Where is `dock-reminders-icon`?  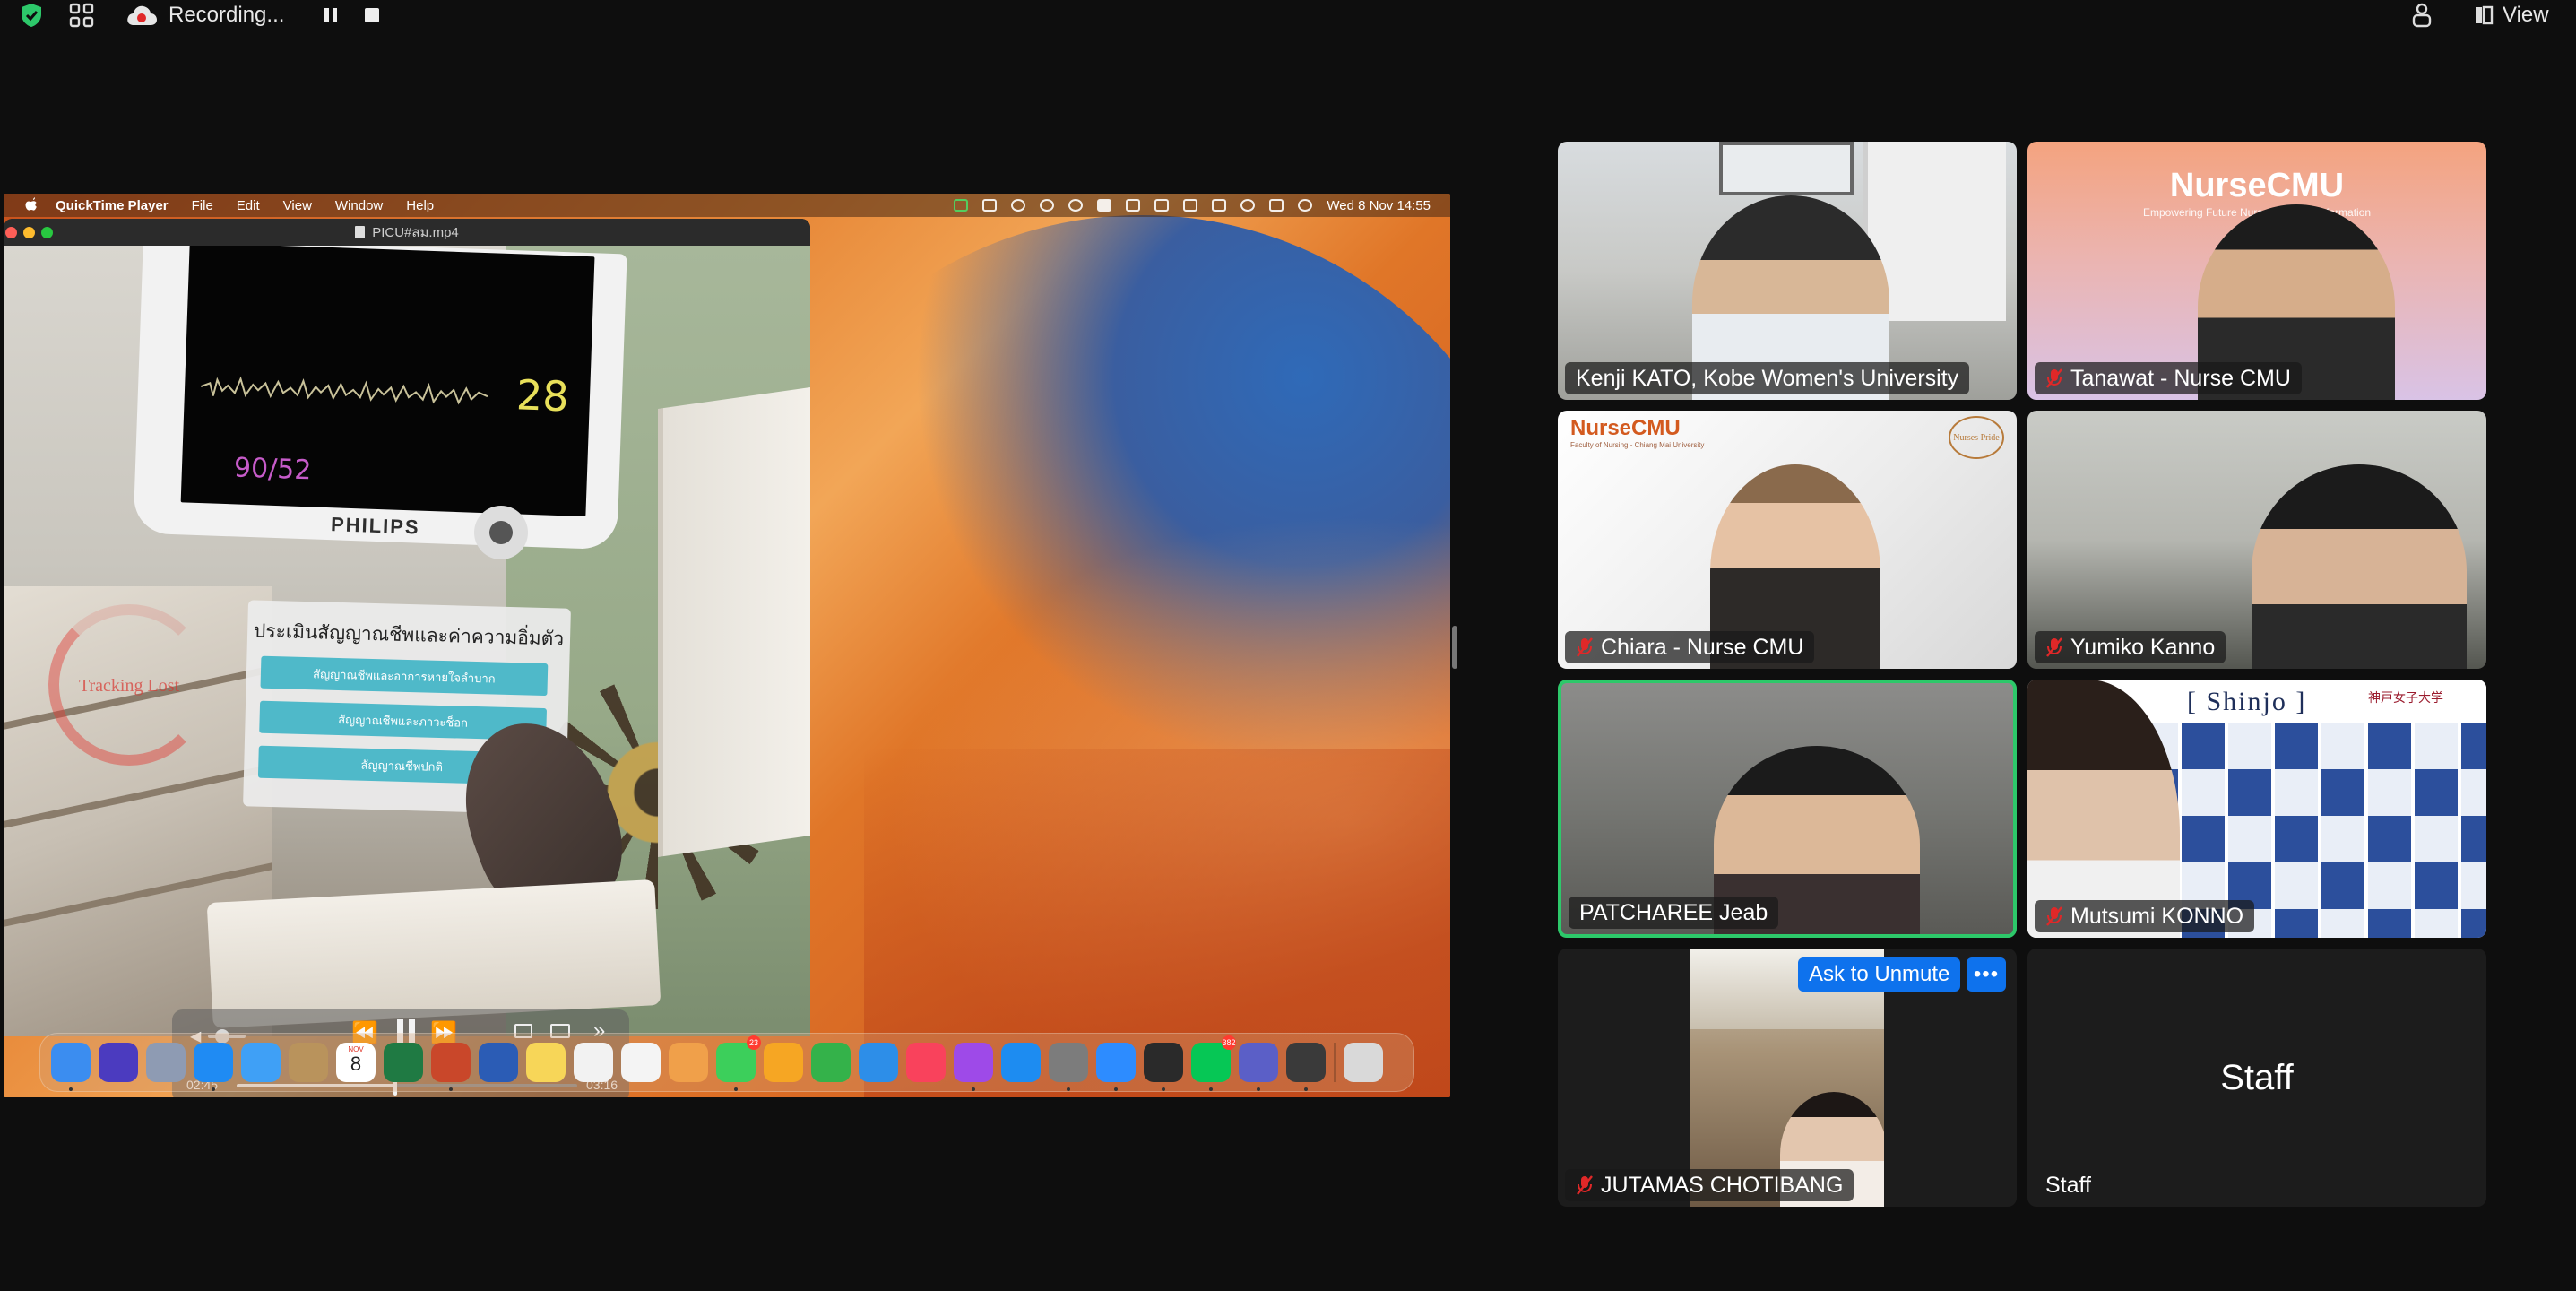 dock-reminders-icon is located at coordinates (641, 1062).